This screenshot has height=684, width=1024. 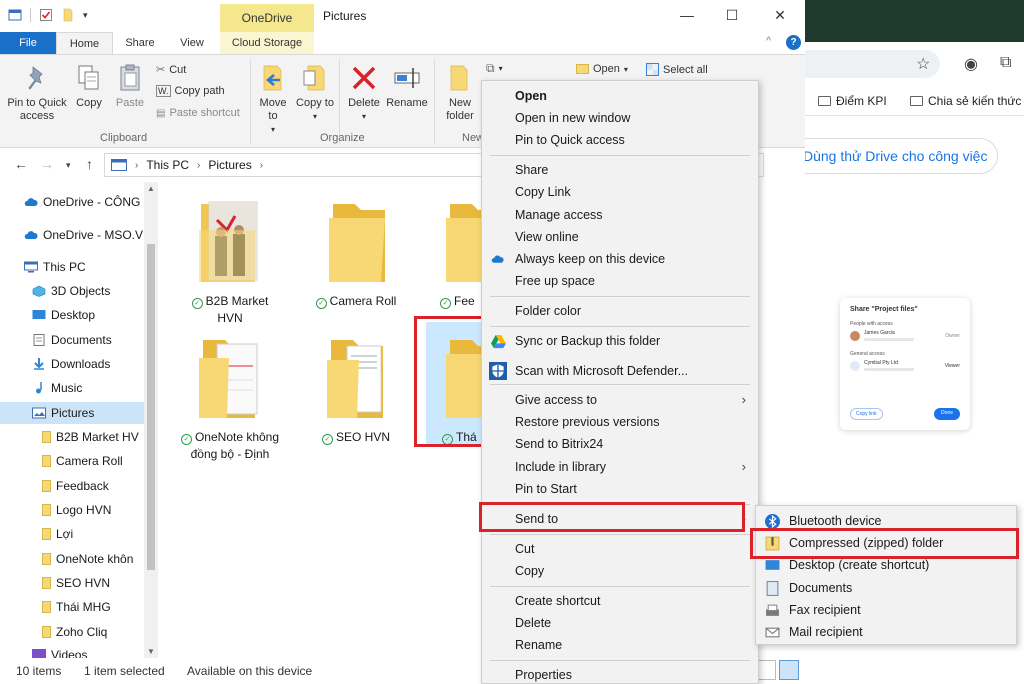 I want to click on send-to-fax: Fax recipient, so click(x=886, y=610).